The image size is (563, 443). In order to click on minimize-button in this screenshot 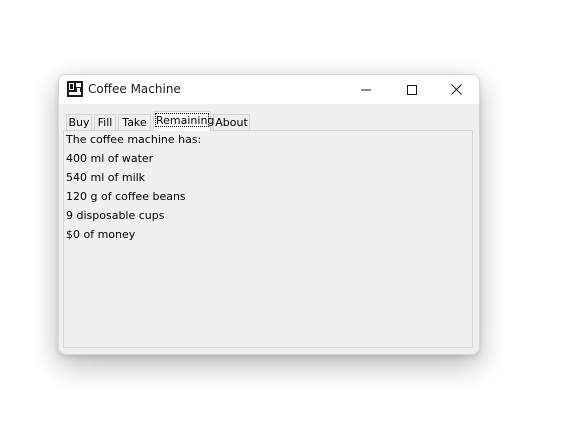, I will do `click(366, 89)`.